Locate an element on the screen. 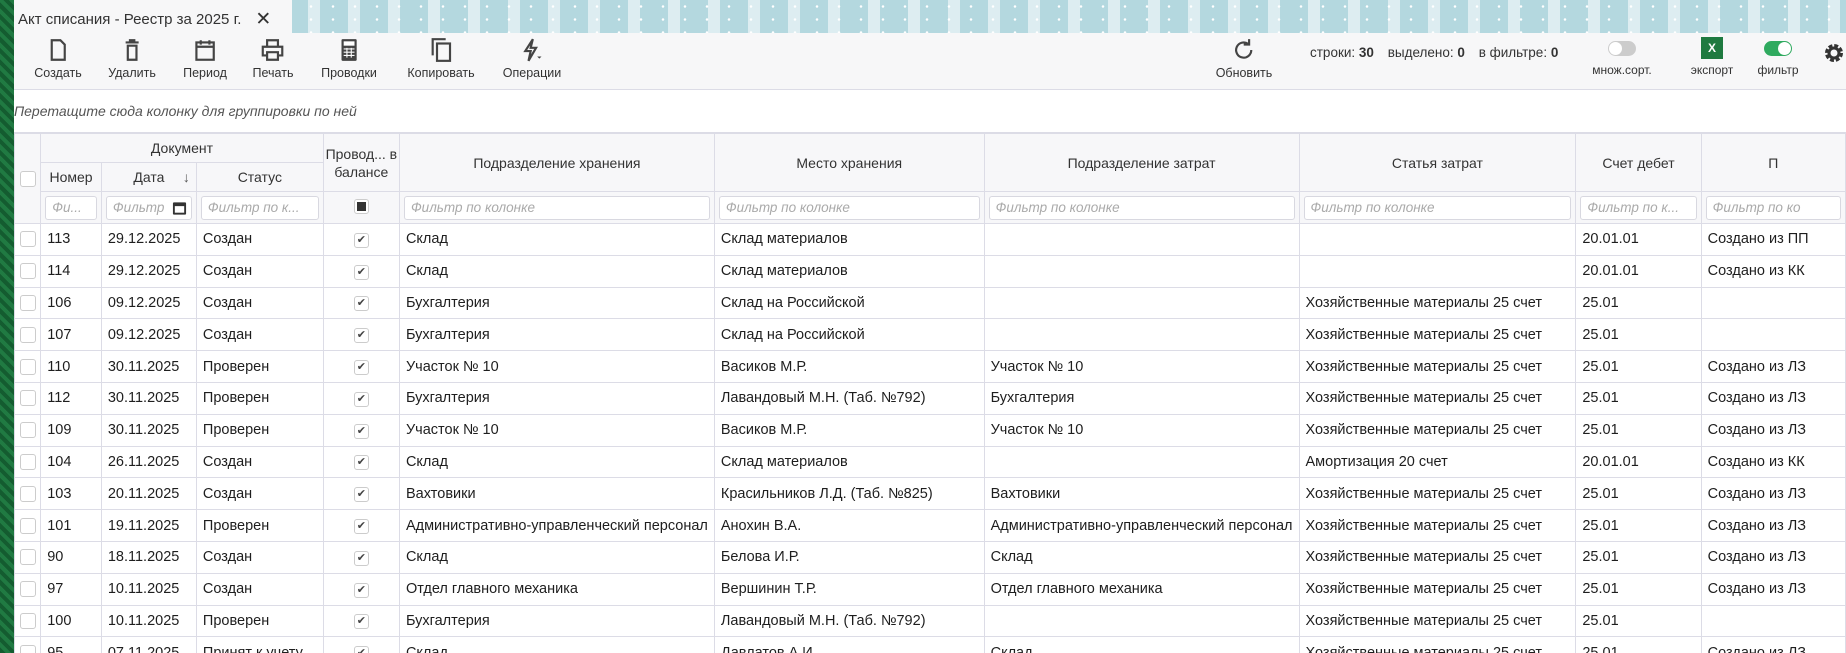 This screenshot has width=1846, height=653. close-icon: ✕ is located at coordinates (263, 19).